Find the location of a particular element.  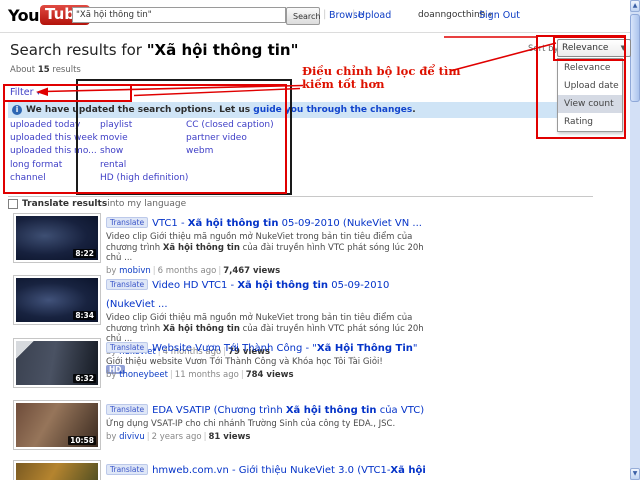

video-thumbnail is located at coordinates (57, 470).